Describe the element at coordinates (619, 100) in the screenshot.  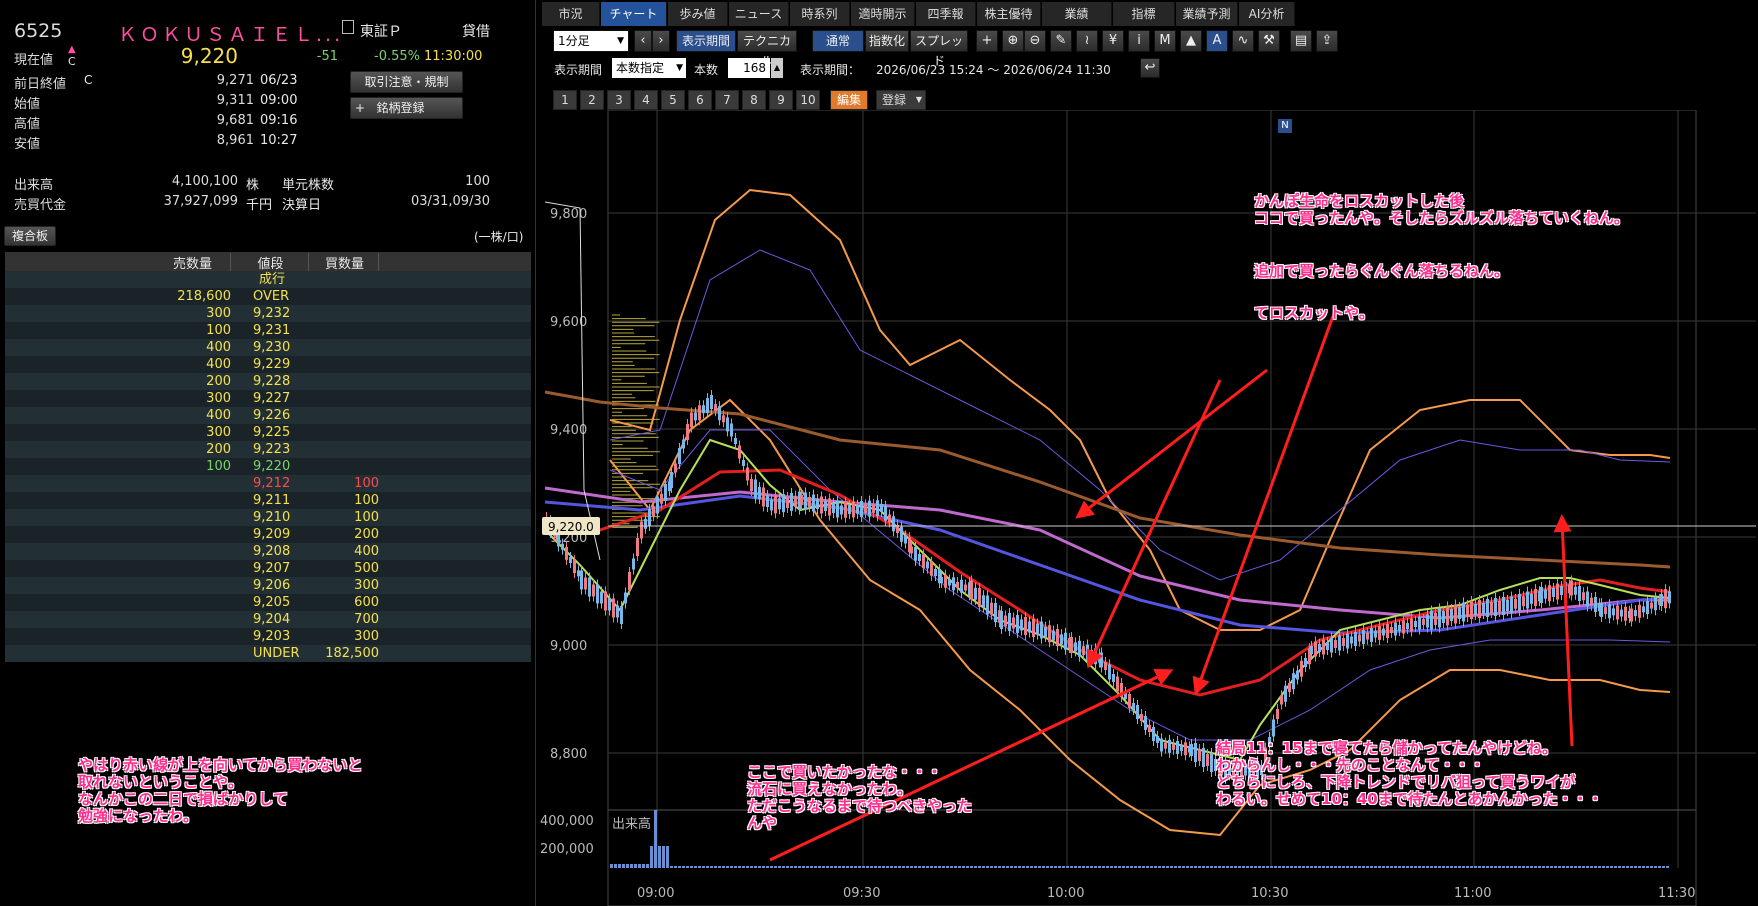
I see `preset-button-3: 3` at that location.